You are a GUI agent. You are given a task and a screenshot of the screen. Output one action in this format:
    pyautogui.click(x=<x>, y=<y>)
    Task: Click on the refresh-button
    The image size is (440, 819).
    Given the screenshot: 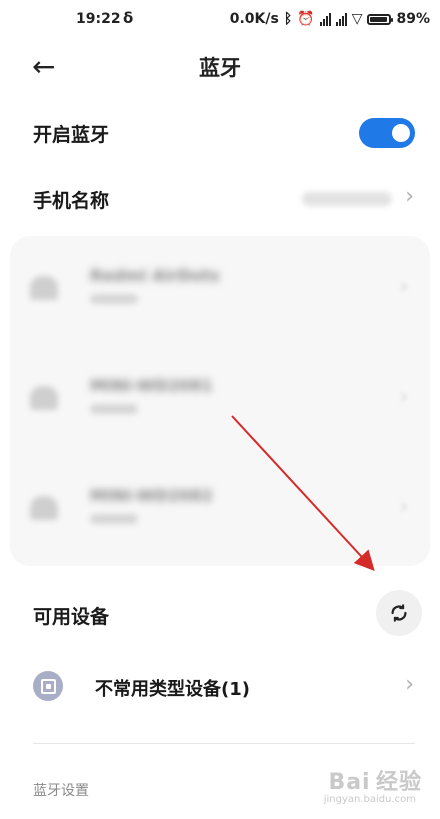 What is the action you would take?
    pyautogui.click(x=399, y=613)
    